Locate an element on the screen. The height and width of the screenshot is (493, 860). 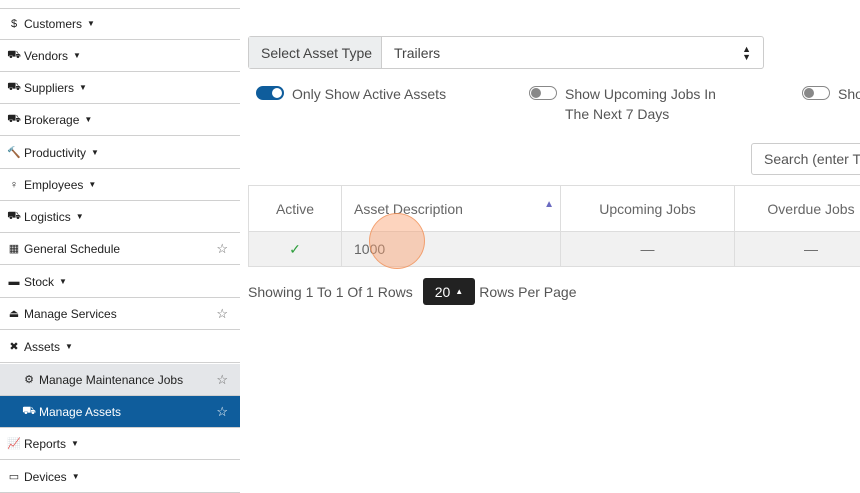
sidebar-item-label: Suppliers is located at coordinates (49, 87).